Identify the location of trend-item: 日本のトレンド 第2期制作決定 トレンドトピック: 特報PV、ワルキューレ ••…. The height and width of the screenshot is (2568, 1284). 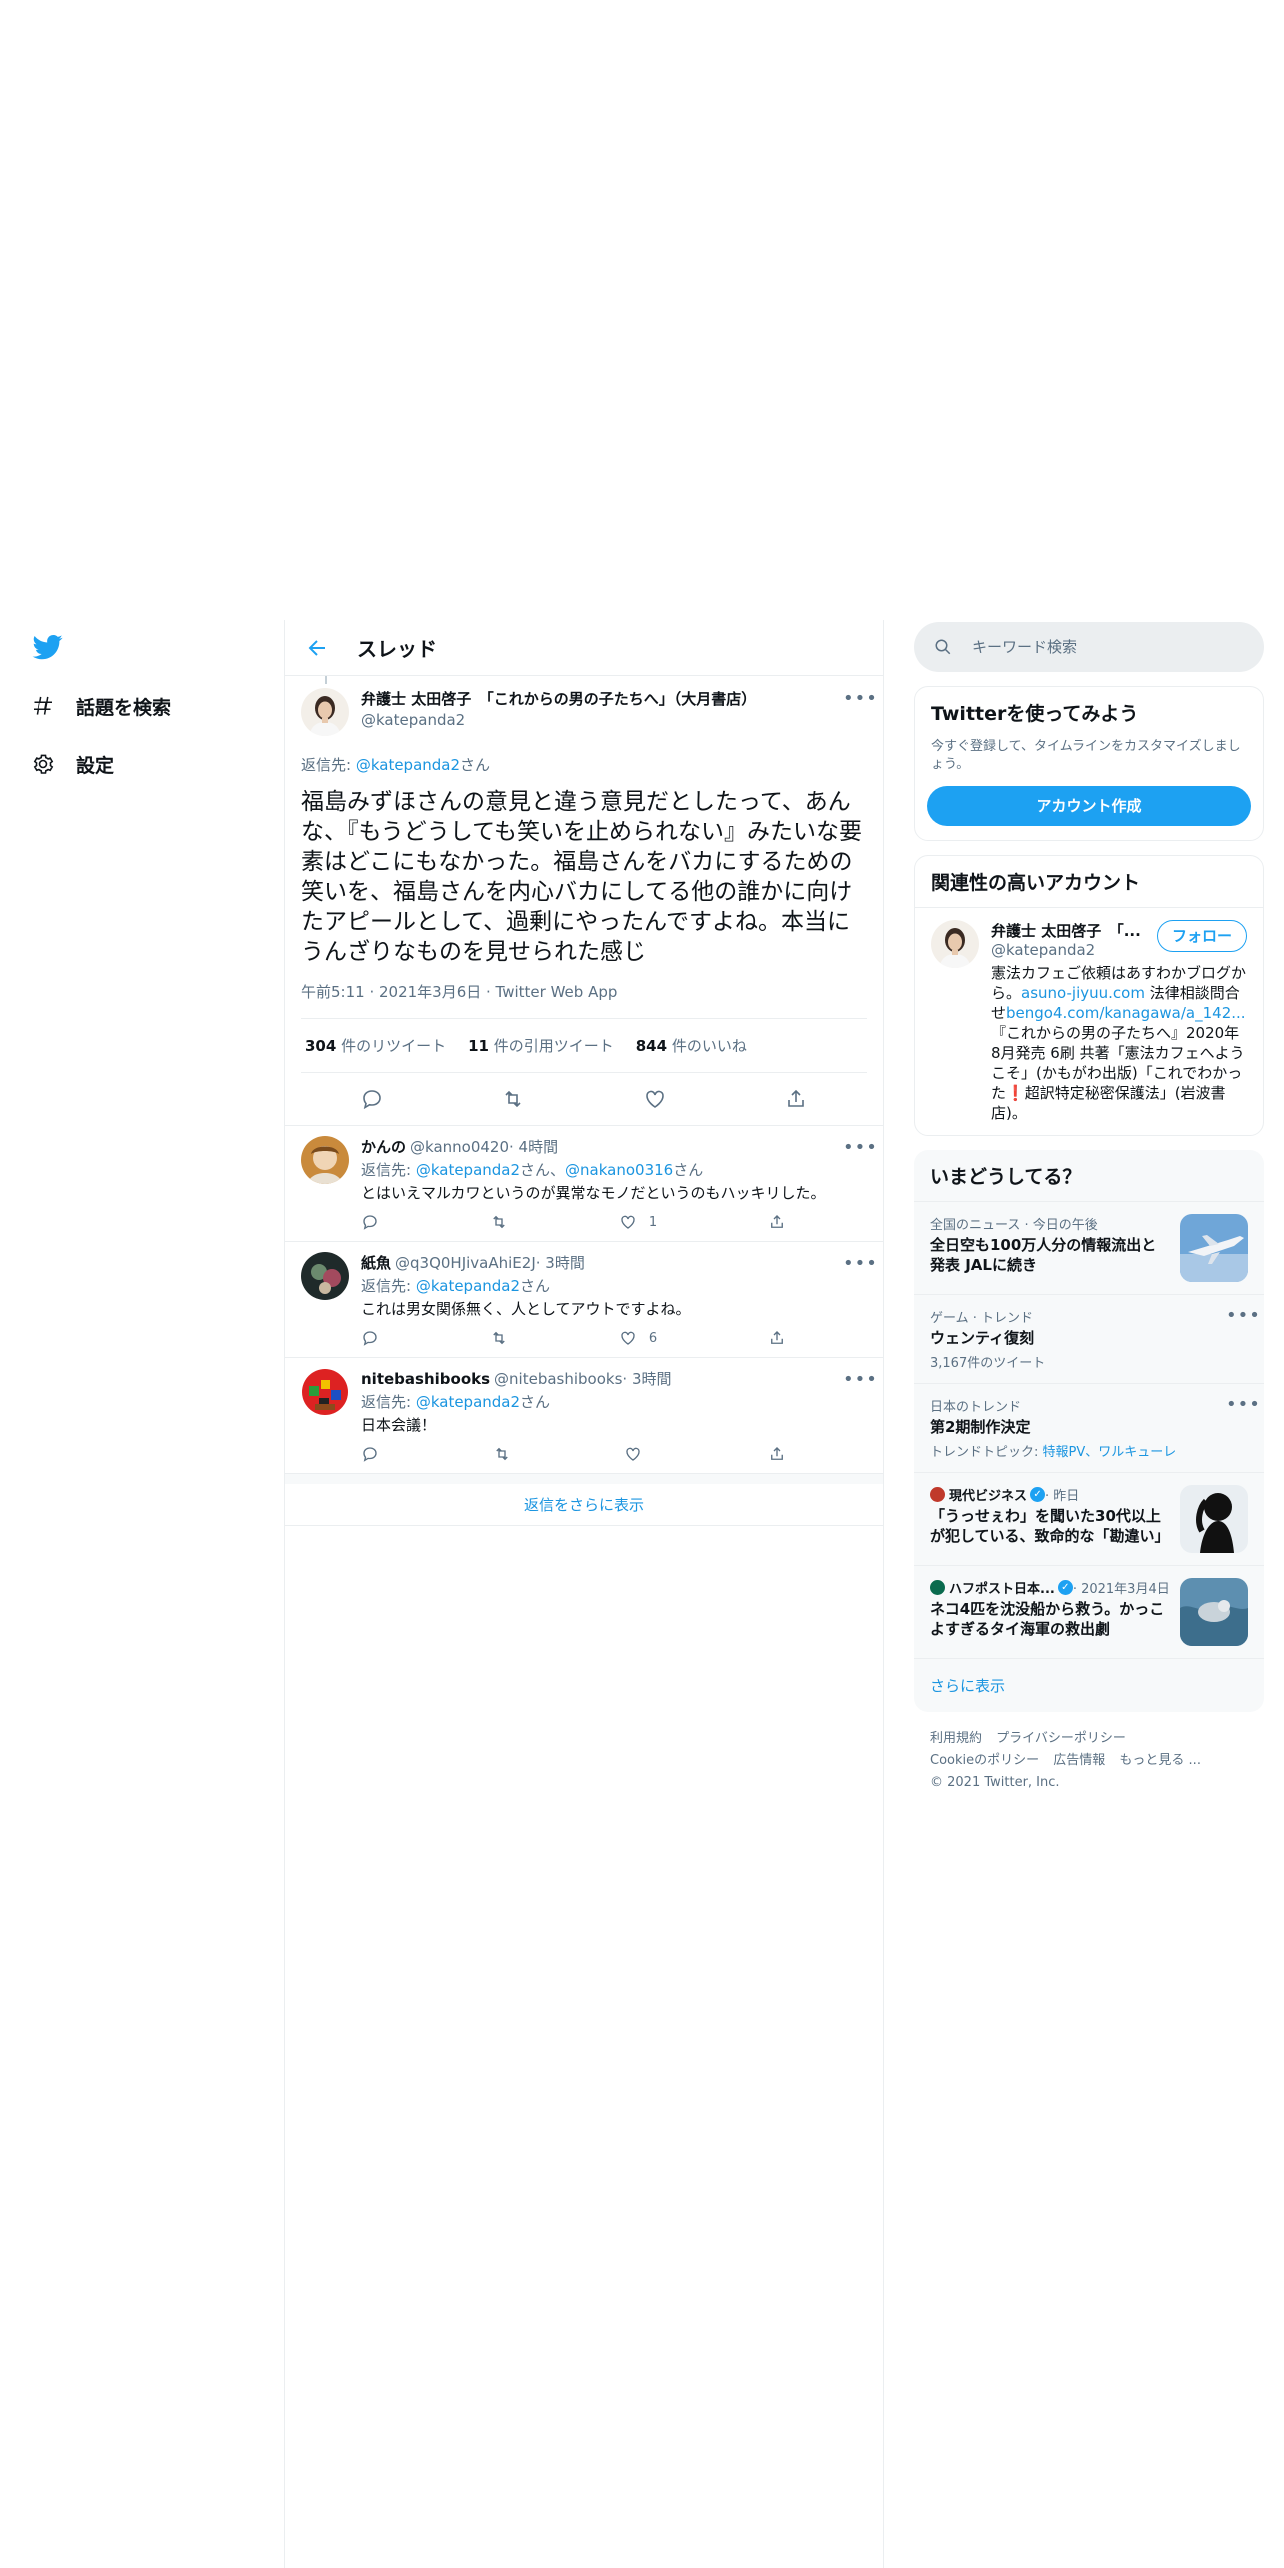
(1089, 1427).